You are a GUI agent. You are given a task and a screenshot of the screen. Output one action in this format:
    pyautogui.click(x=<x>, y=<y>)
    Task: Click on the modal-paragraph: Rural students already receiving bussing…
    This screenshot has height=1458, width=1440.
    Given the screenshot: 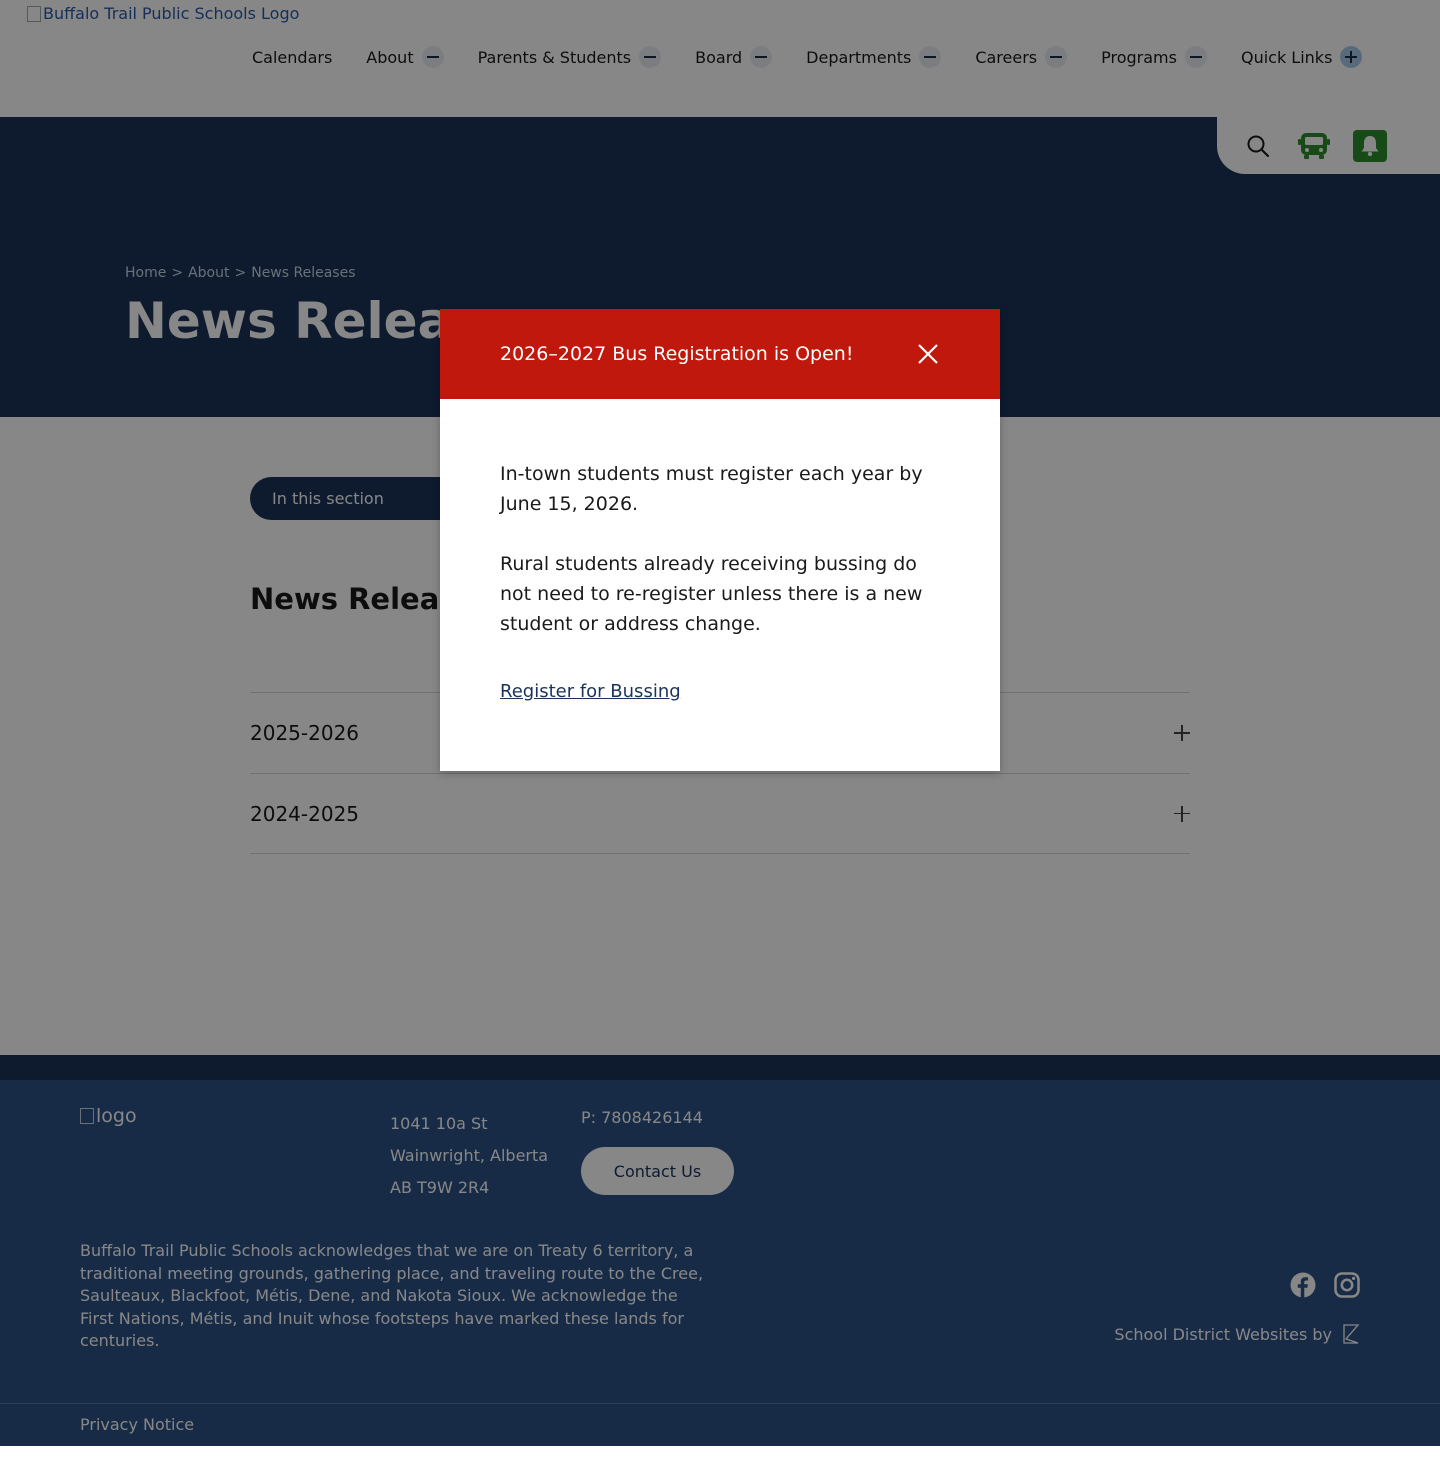 What is the action you would take?
    pyautogui.click(x=711, y=594)
    